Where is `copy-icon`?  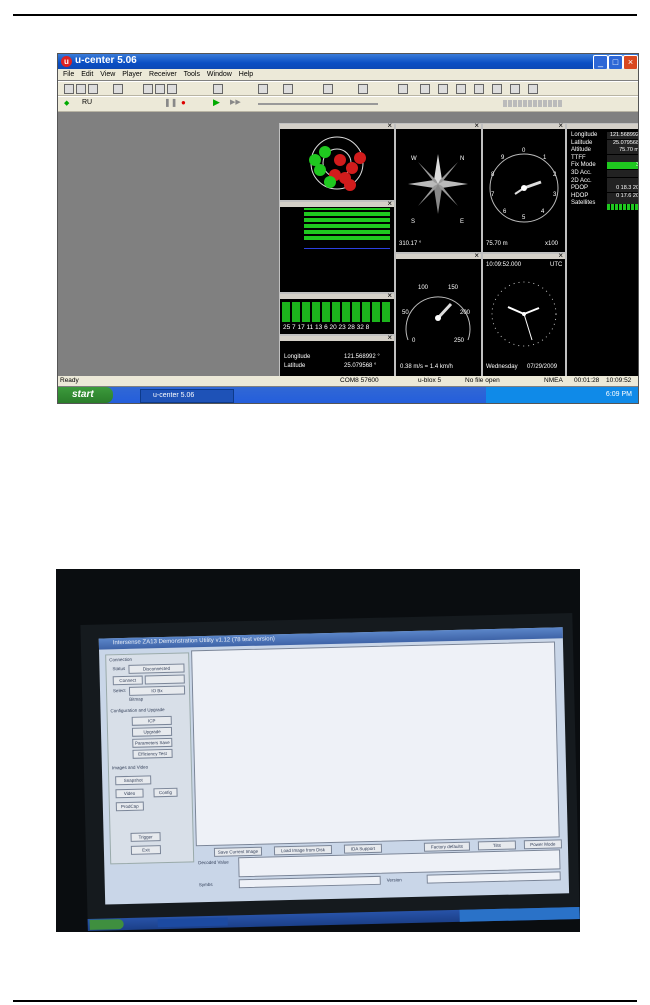
copy-icon is located at coordinates (160, 89).